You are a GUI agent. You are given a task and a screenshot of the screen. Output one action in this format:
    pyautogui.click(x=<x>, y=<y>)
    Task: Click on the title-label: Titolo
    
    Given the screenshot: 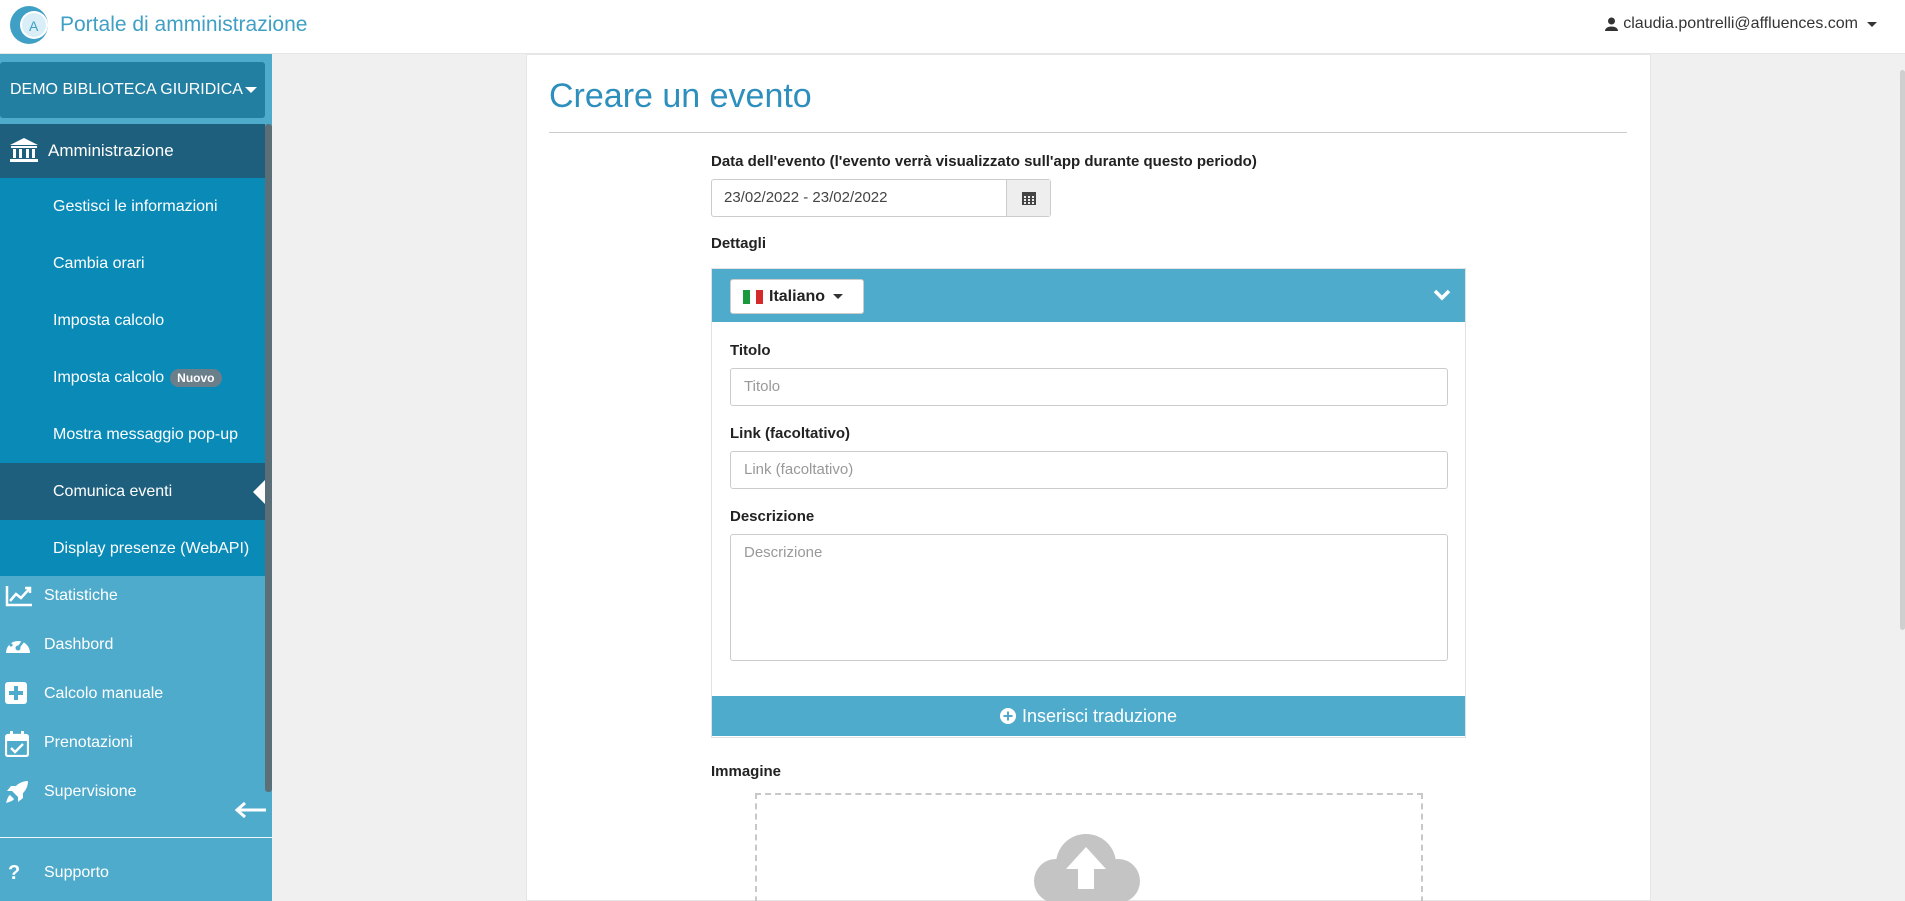 What is the action you would take?
    pyautogui.click(x=750, y=350)
    